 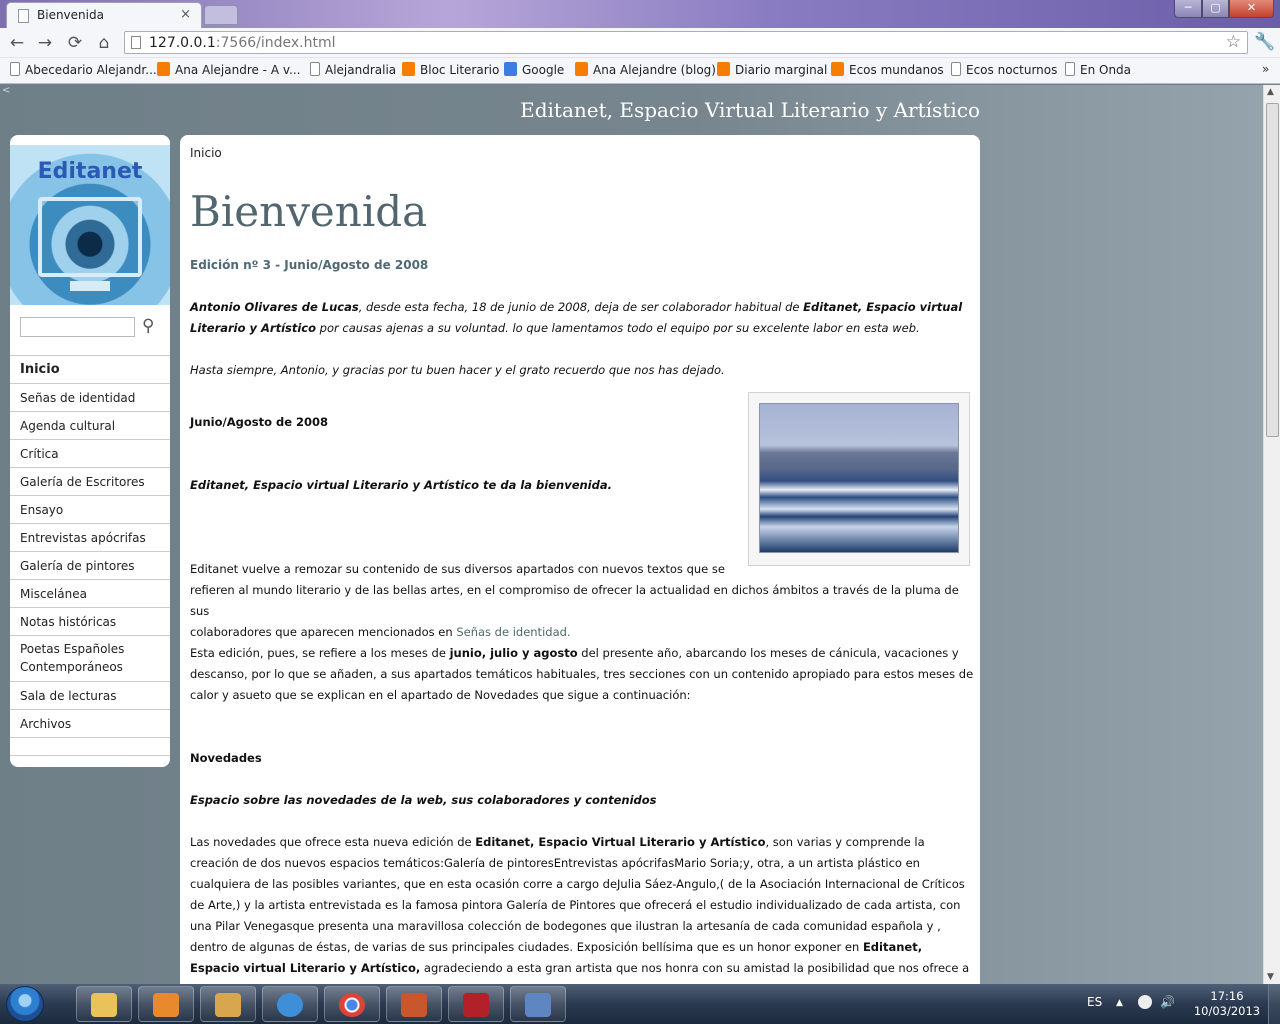 What do you see at coordinates (510, 69) in the screenshot?
I see `google-icon` at bounding box center [510, 69].